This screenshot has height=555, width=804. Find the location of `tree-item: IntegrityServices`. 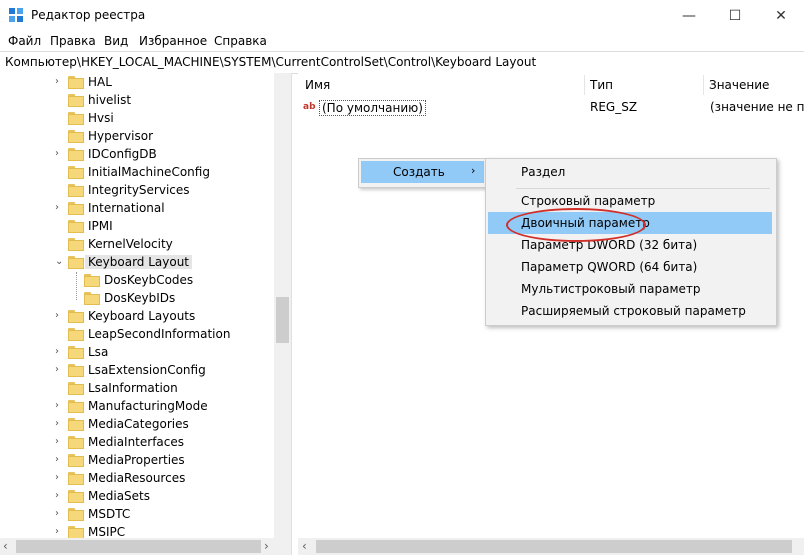

tree-item: IntegrityServices is located at coordinates (145, 191).